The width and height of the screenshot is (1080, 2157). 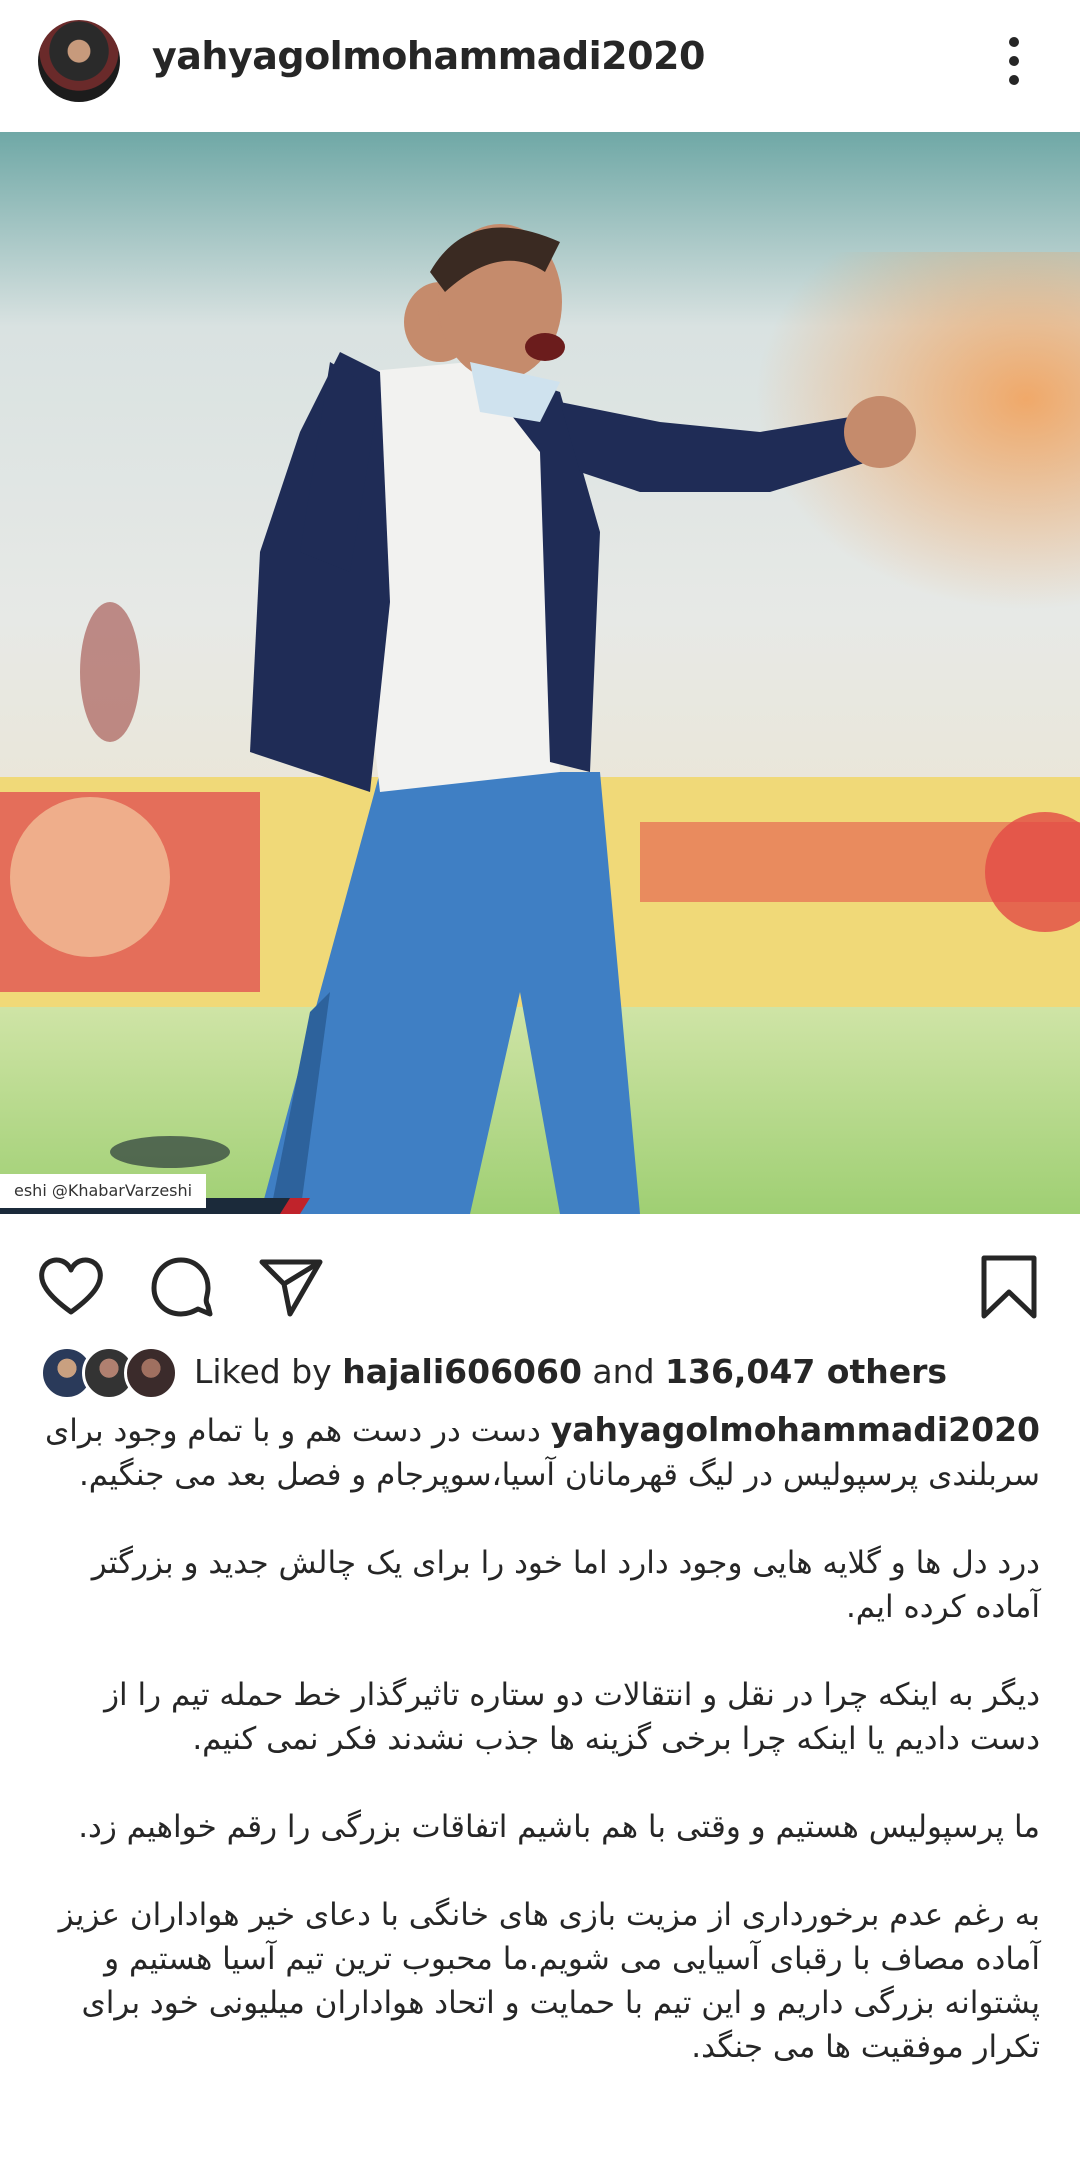 What do you see at coordinates (540, 1278) in the screenshot?
I see `post-actions` at bounding box center [540, 1278].